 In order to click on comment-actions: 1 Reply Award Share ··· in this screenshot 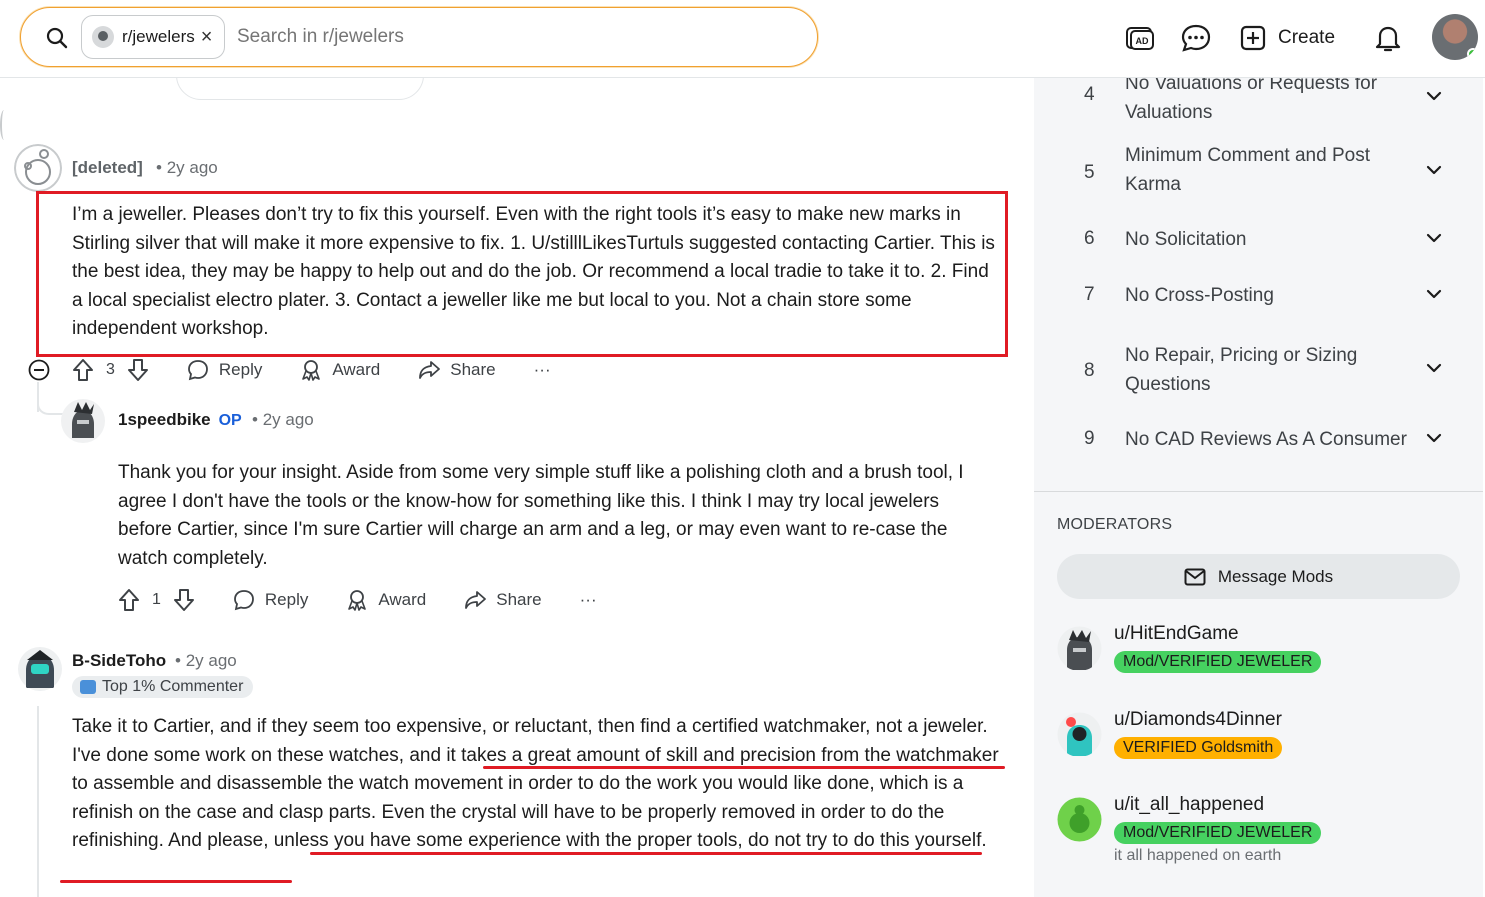, I will do `click(376, 600)`.